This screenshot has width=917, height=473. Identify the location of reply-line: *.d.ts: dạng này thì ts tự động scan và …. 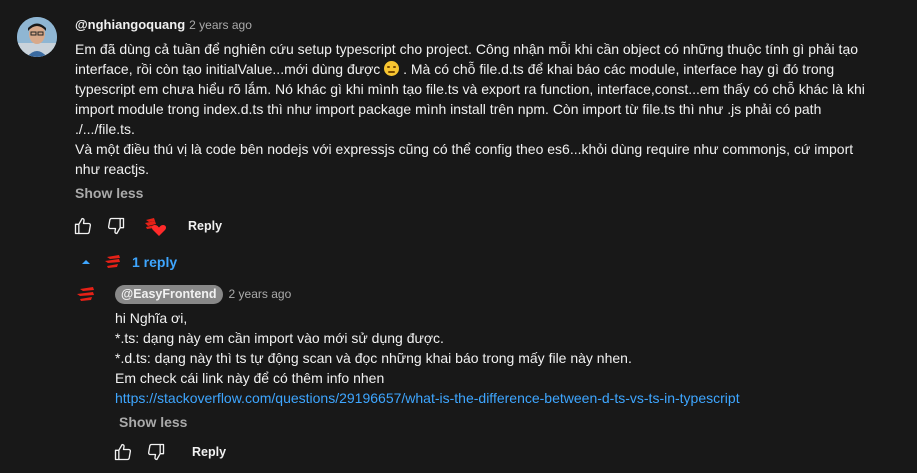
(373, 358).